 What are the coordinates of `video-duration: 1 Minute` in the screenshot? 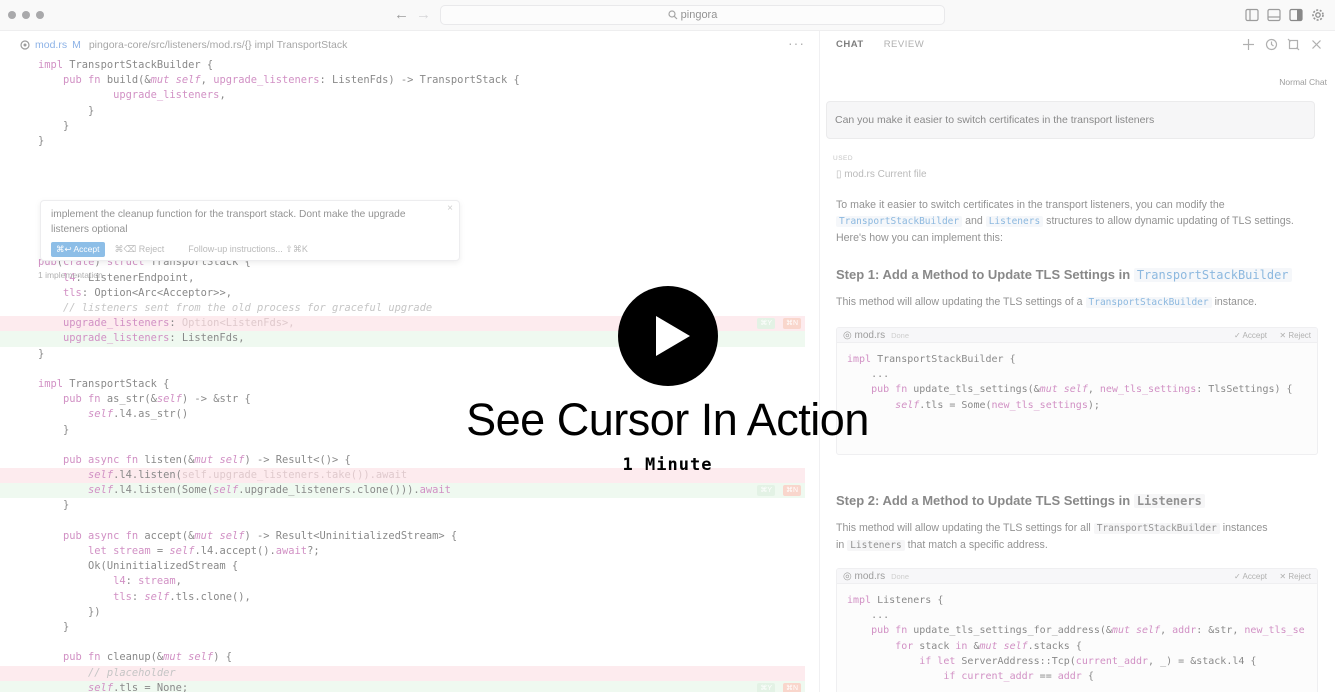 It's located at (667, 465).